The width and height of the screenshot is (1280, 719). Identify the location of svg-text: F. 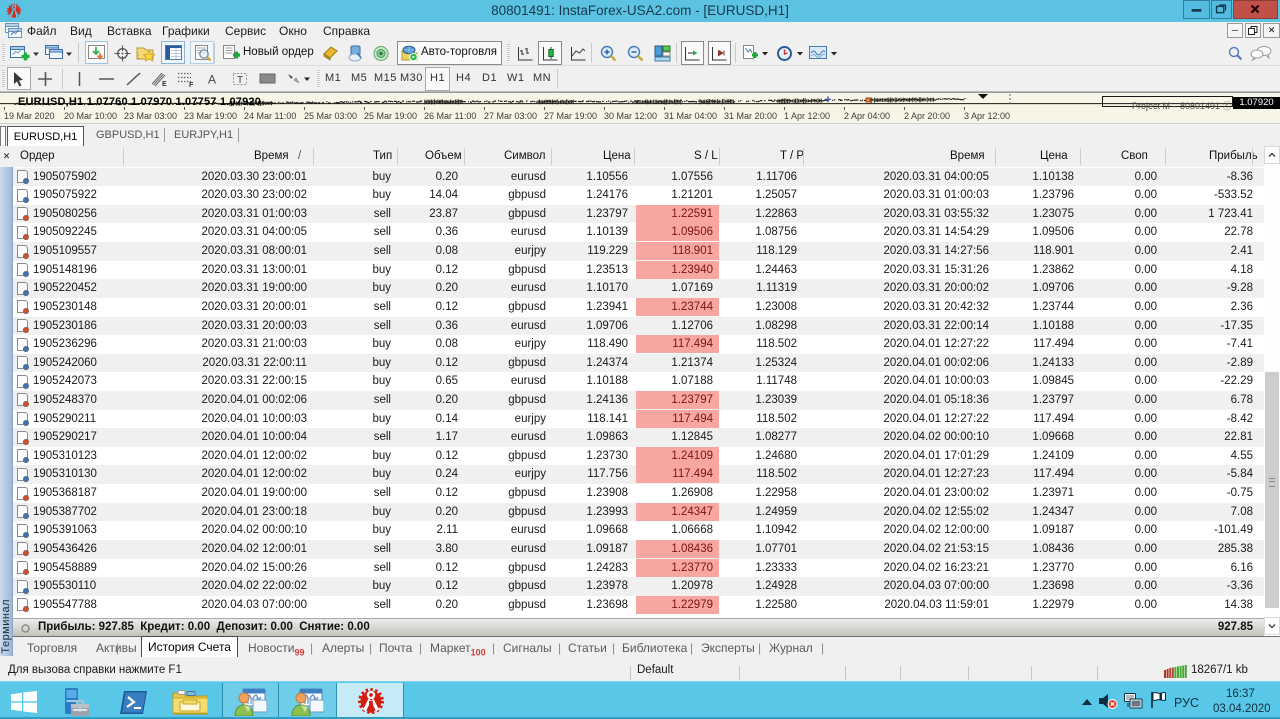
(191, 85).